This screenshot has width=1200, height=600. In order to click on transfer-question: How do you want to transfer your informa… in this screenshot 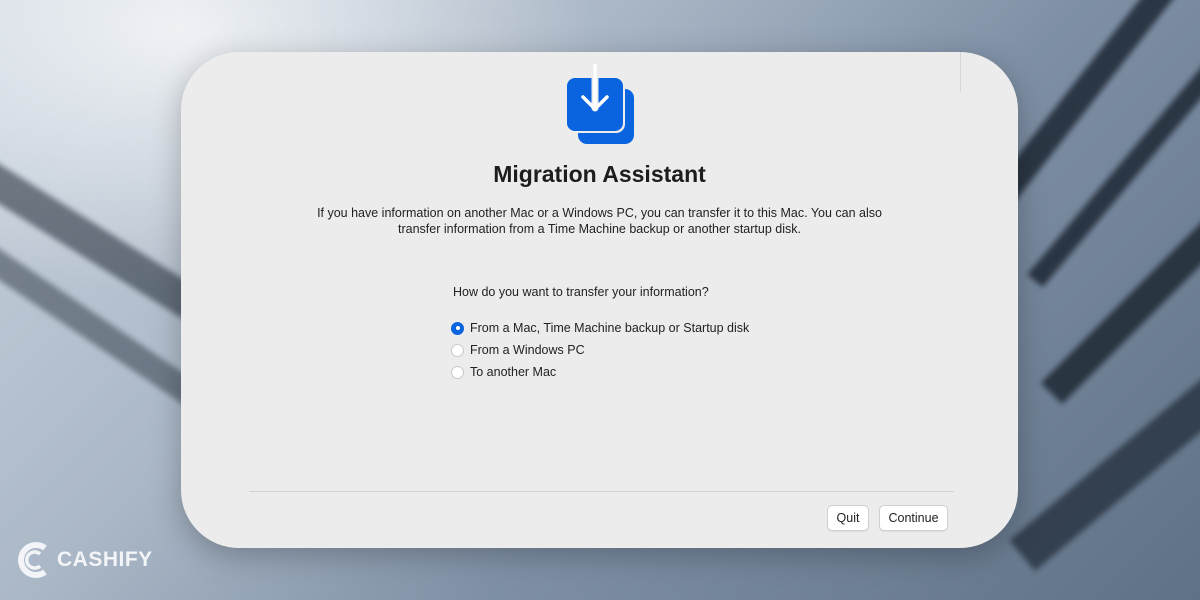, I will do `click(581, 292)`.